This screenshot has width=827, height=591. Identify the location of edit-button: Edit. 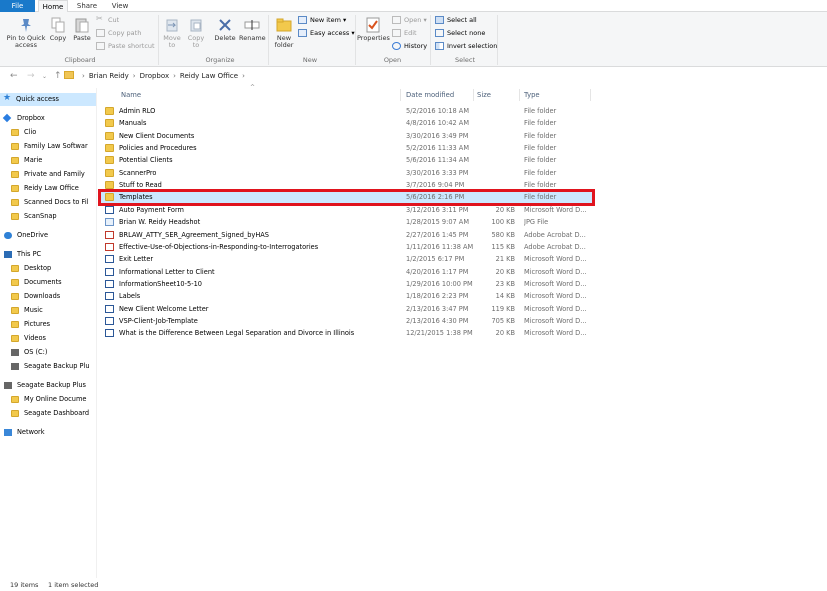
(404, 33).